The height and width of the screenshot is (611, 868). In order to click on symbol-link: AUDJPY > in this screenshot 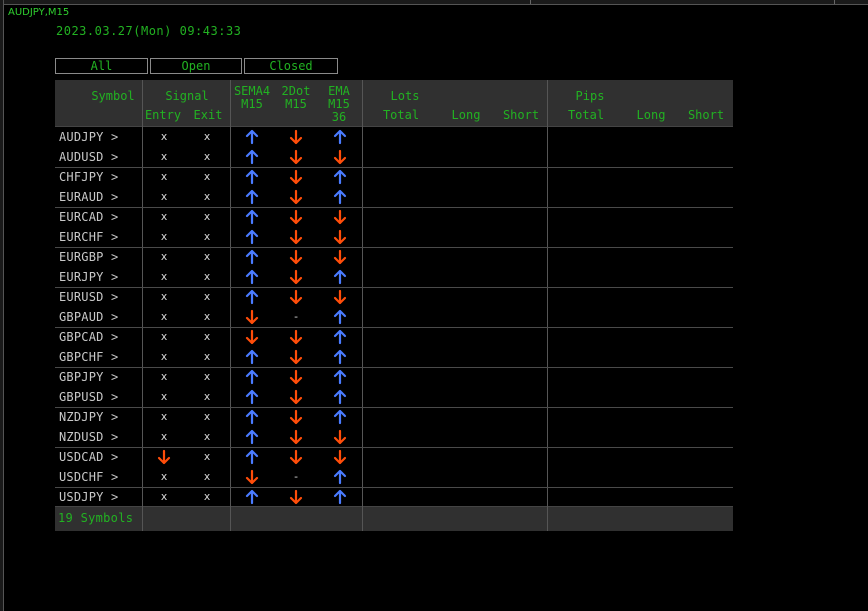, I will do `click(88, 137)`.